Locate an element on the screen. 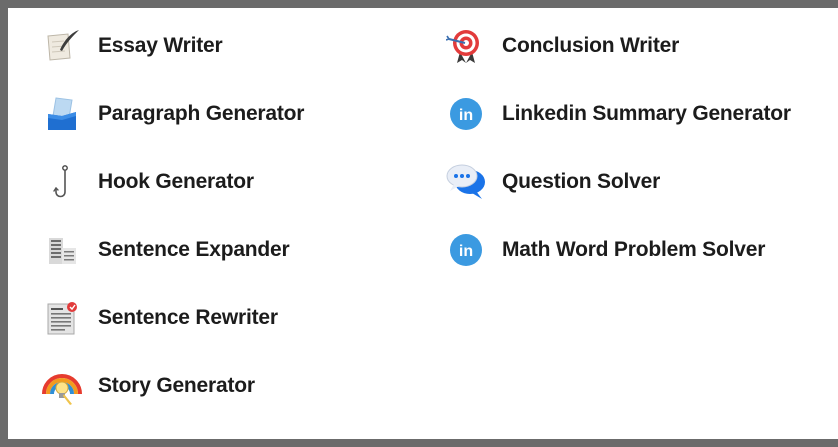 The height and width of the screenshot is (447, 838). tool-label: Hook Generator is located at coordinates (176, 181).